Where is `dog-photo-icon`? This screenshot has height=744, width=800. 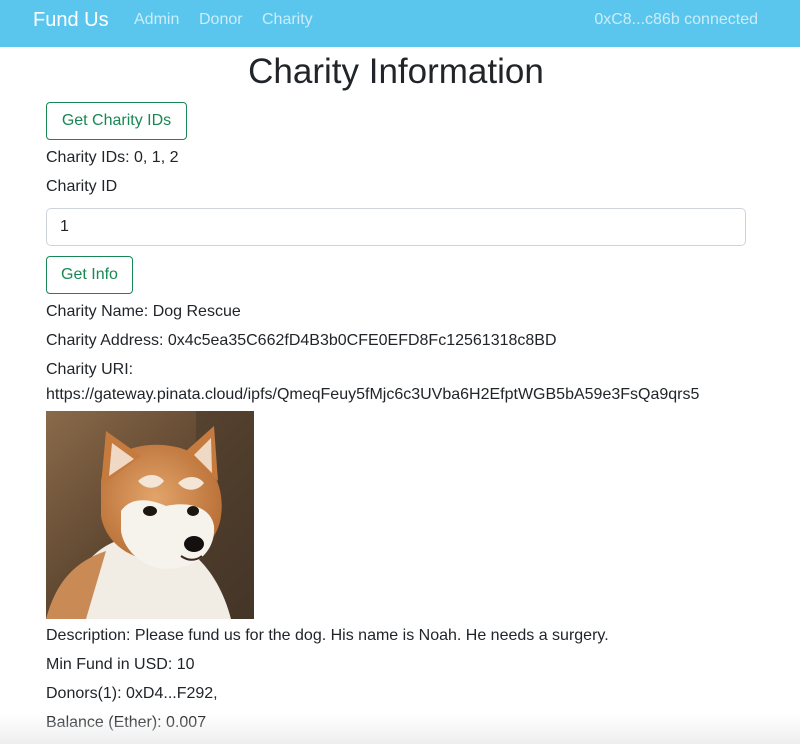 dog-photo-icon is located at coordinates (150, 515).